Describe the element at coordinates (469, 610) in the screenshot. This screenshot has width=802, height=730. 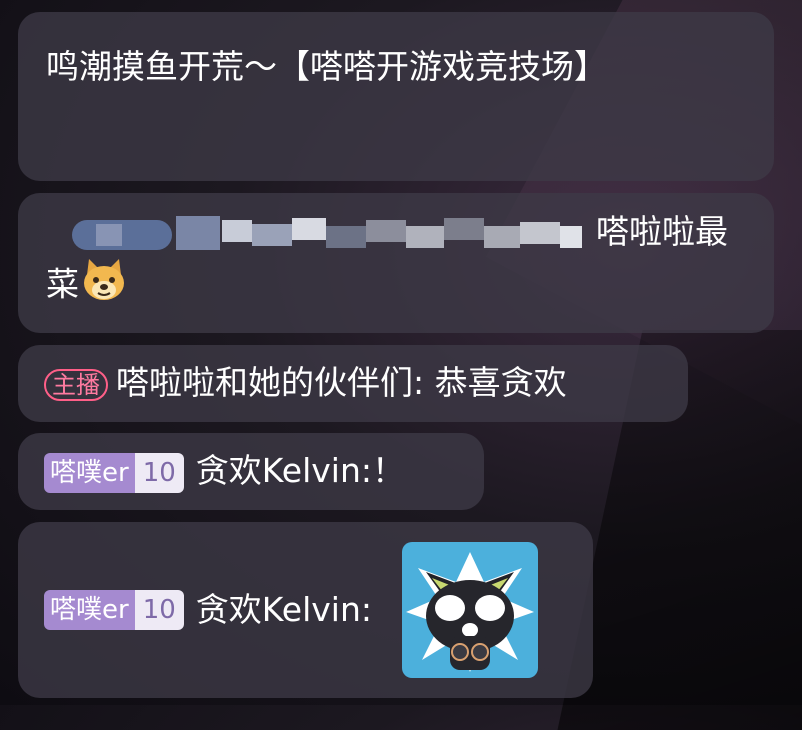
I see `black-cat-sticker-icon` at that location.